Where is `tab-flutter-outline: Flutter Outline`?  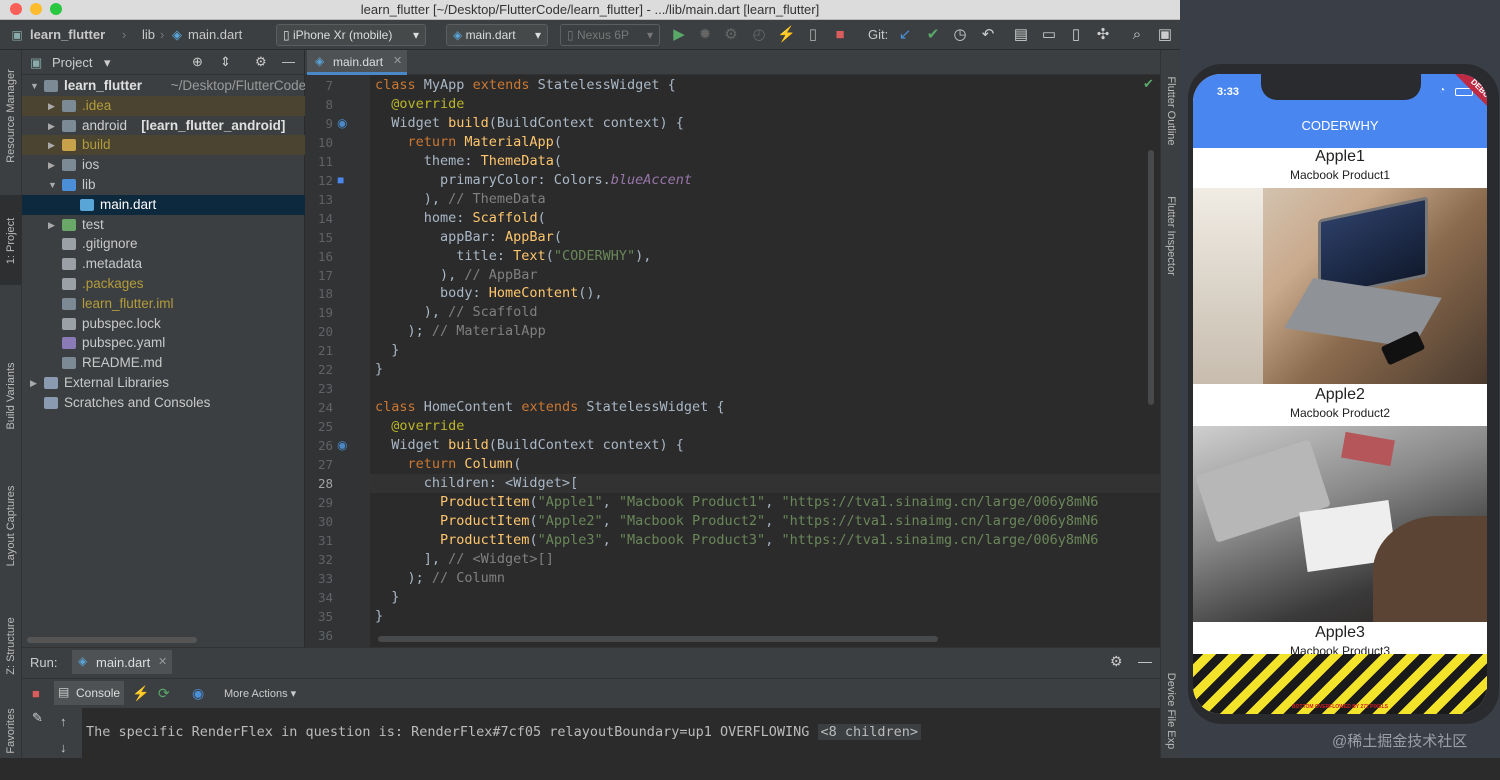
tab-flutter-outline: Flutter Outline is located at coordinates (1171, 110).